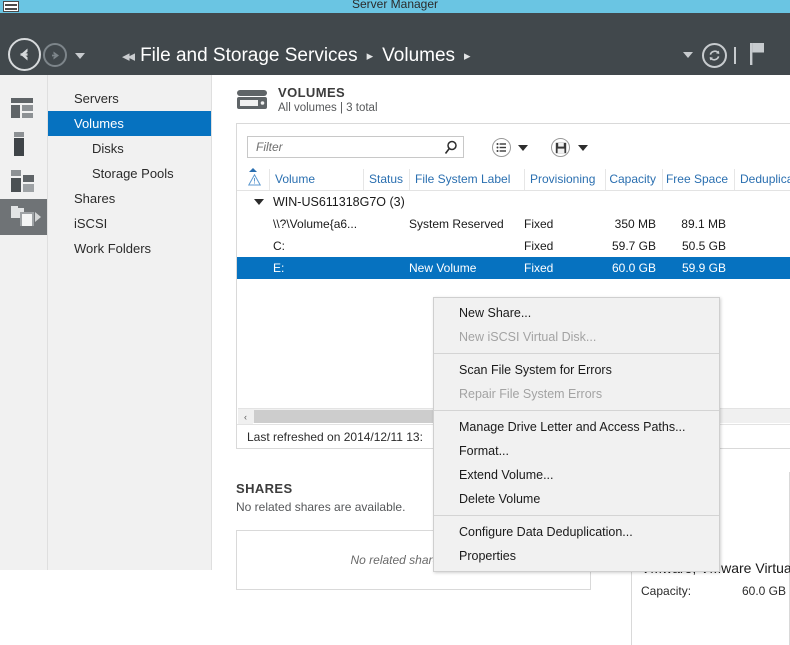  I want to click on tree-item-shares: Shares, so click(129, 198).